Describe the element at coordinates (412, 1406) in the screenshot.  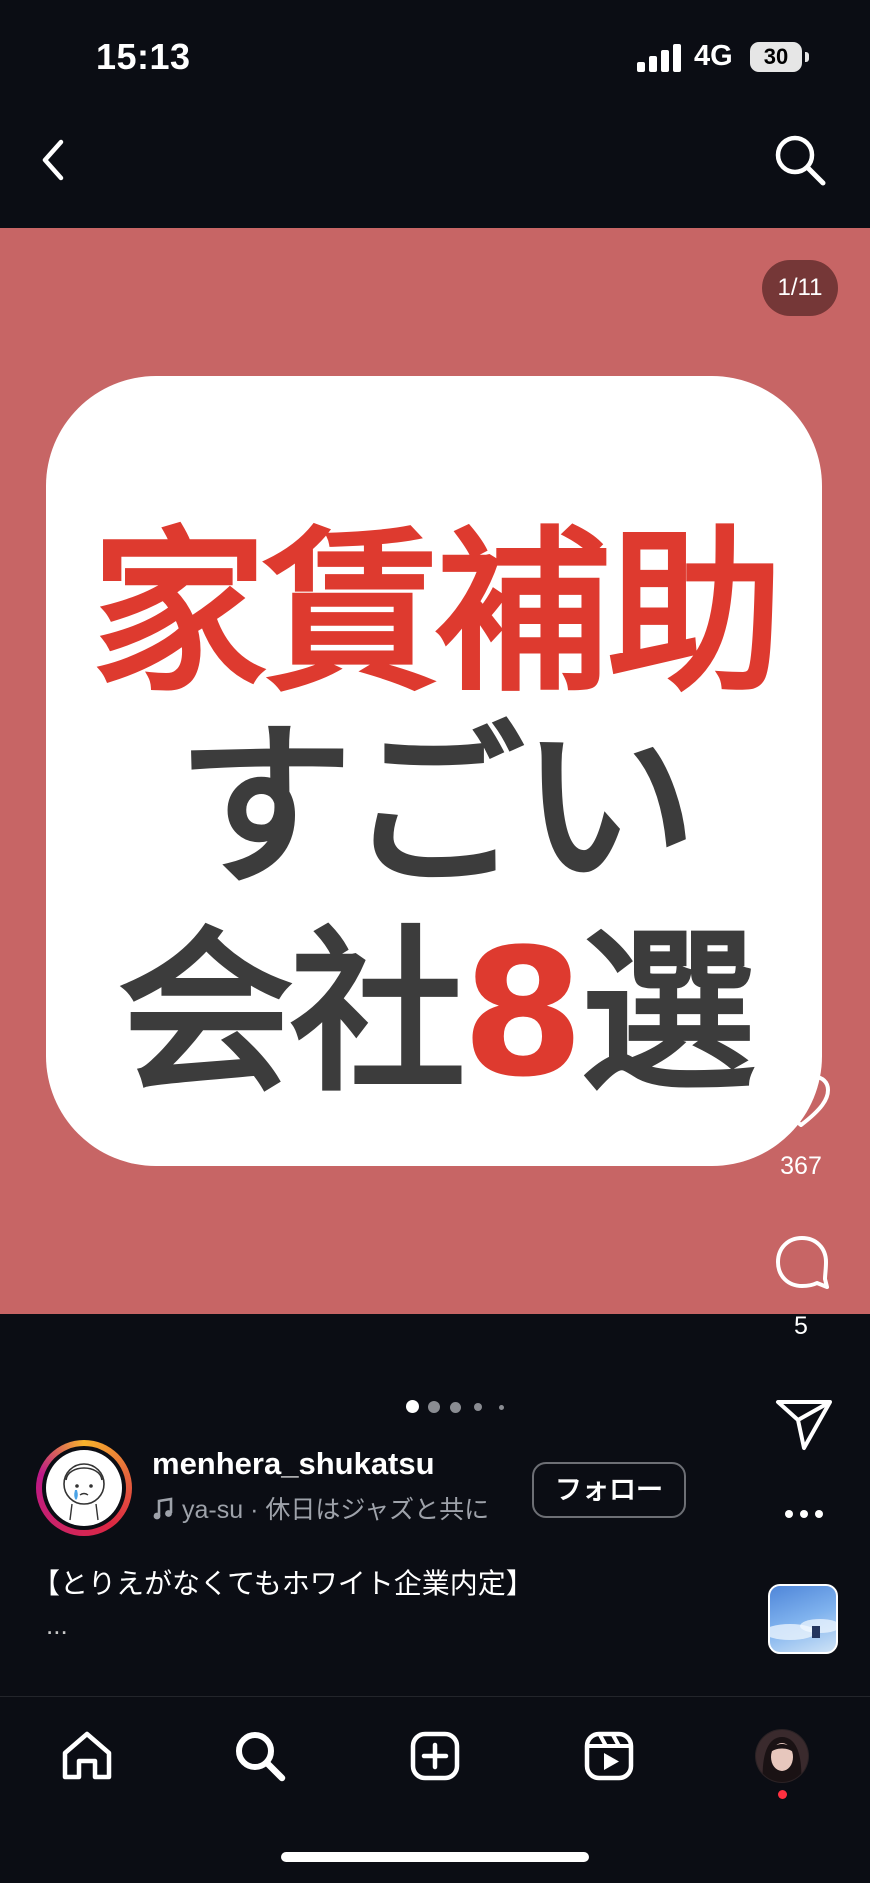
I see `carousel-dot-active` at that location.